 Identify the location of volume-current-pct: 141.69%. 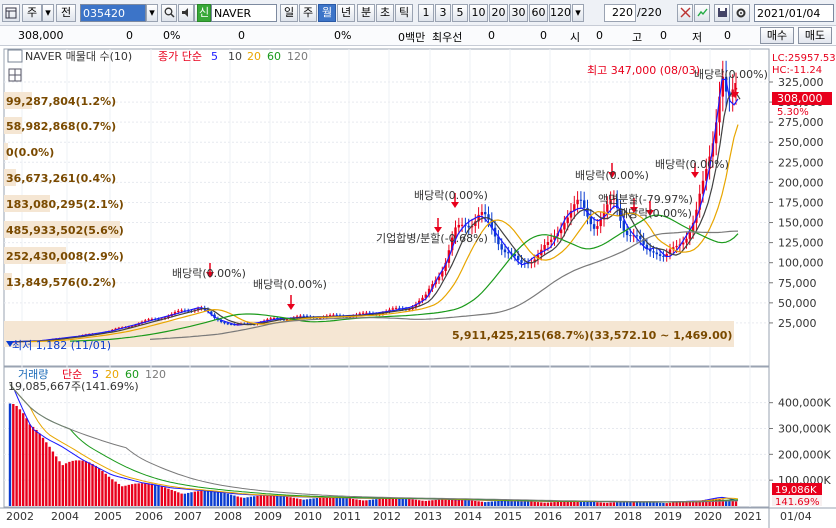
(797, 502).